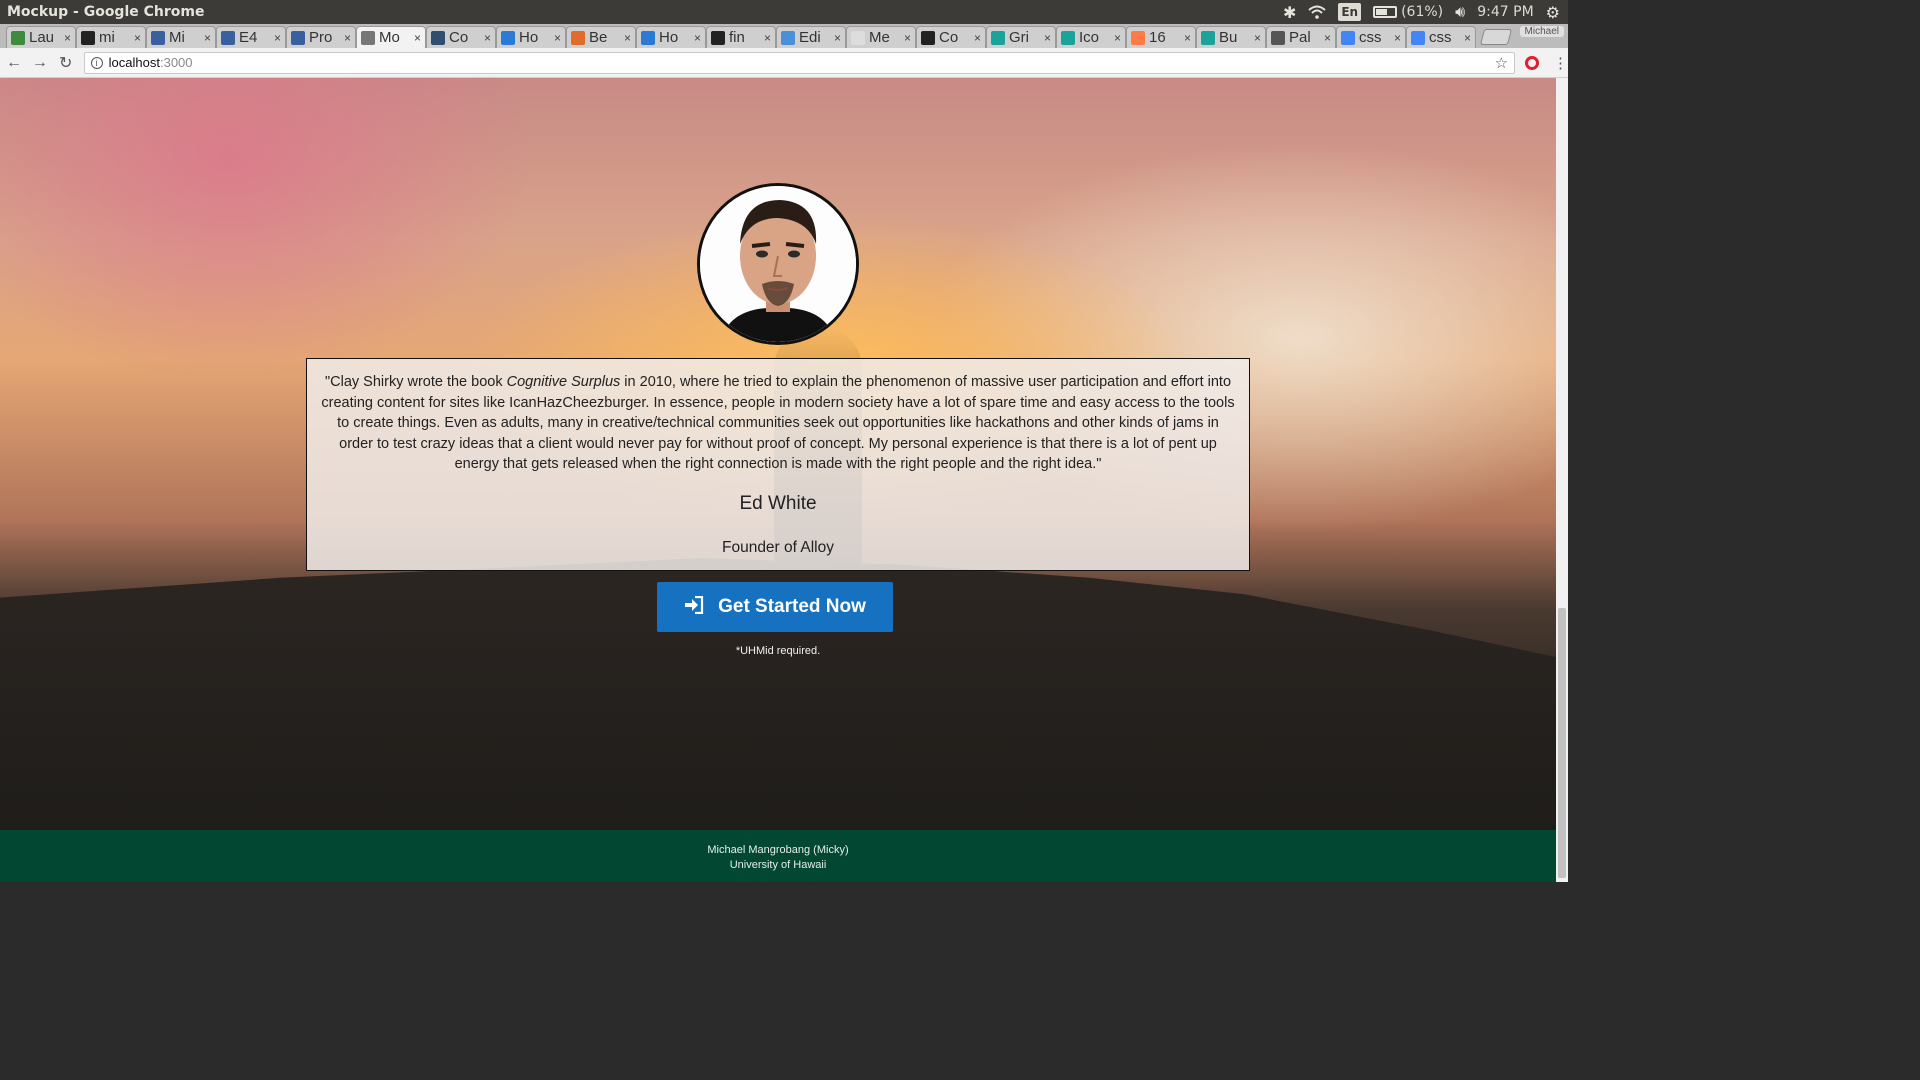 The width and height of the screenshot is (1920, 1080). Describe the element at coordinates (391, 37) in the screenshot. I see `browser-tab: Mo ×` at that location.